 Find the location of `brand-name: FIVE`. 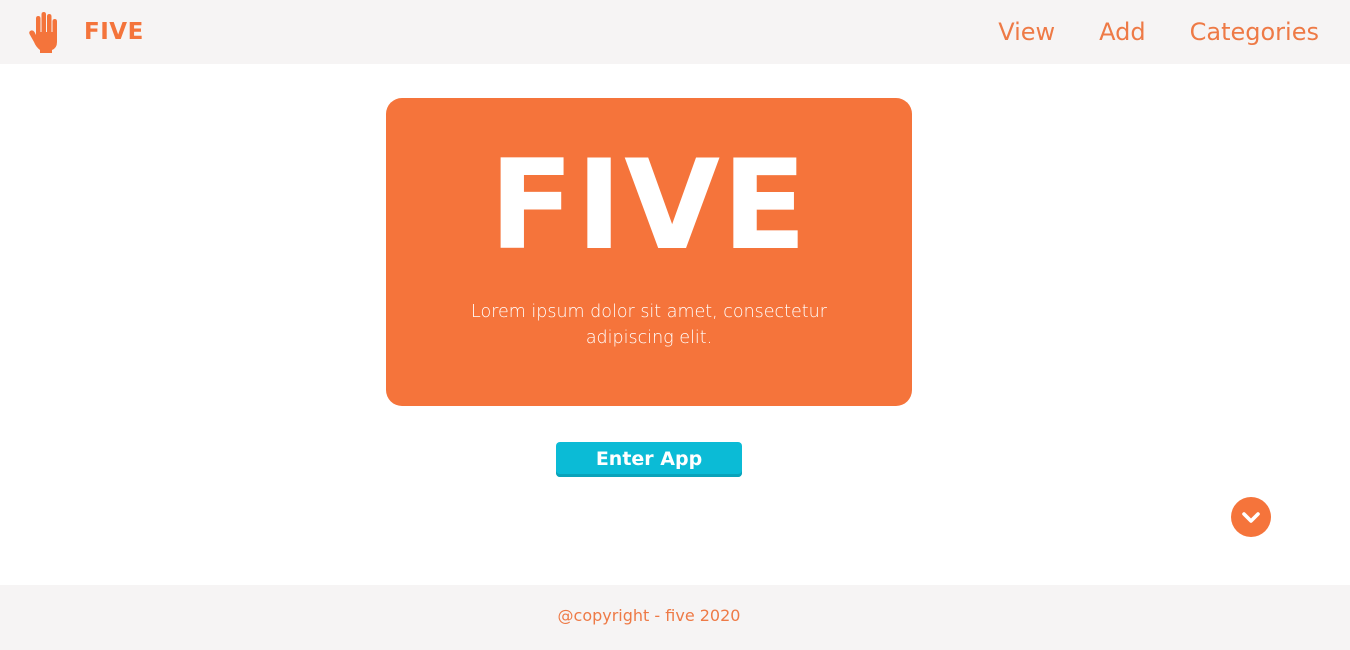

brand-name: FIVE is located at coordinates (114, 32).